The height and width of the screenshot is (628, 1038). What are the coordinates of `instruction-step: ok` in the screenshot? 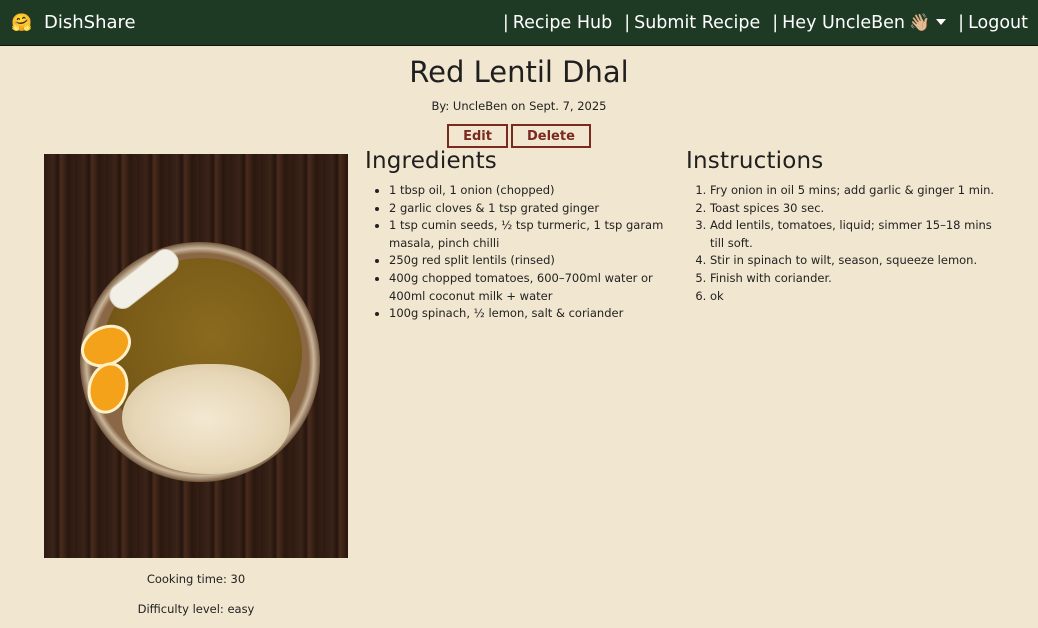 It's located at (858, 297).